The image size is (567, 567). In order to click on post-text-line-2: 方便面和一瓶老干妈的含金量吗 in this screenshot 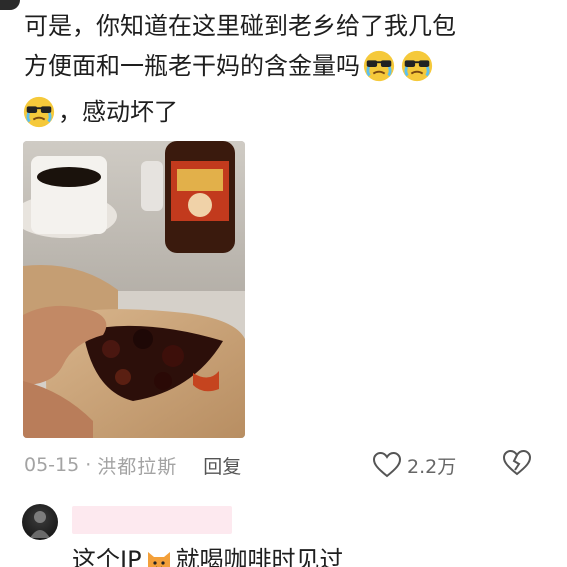, I will do `click(192, 66)`.